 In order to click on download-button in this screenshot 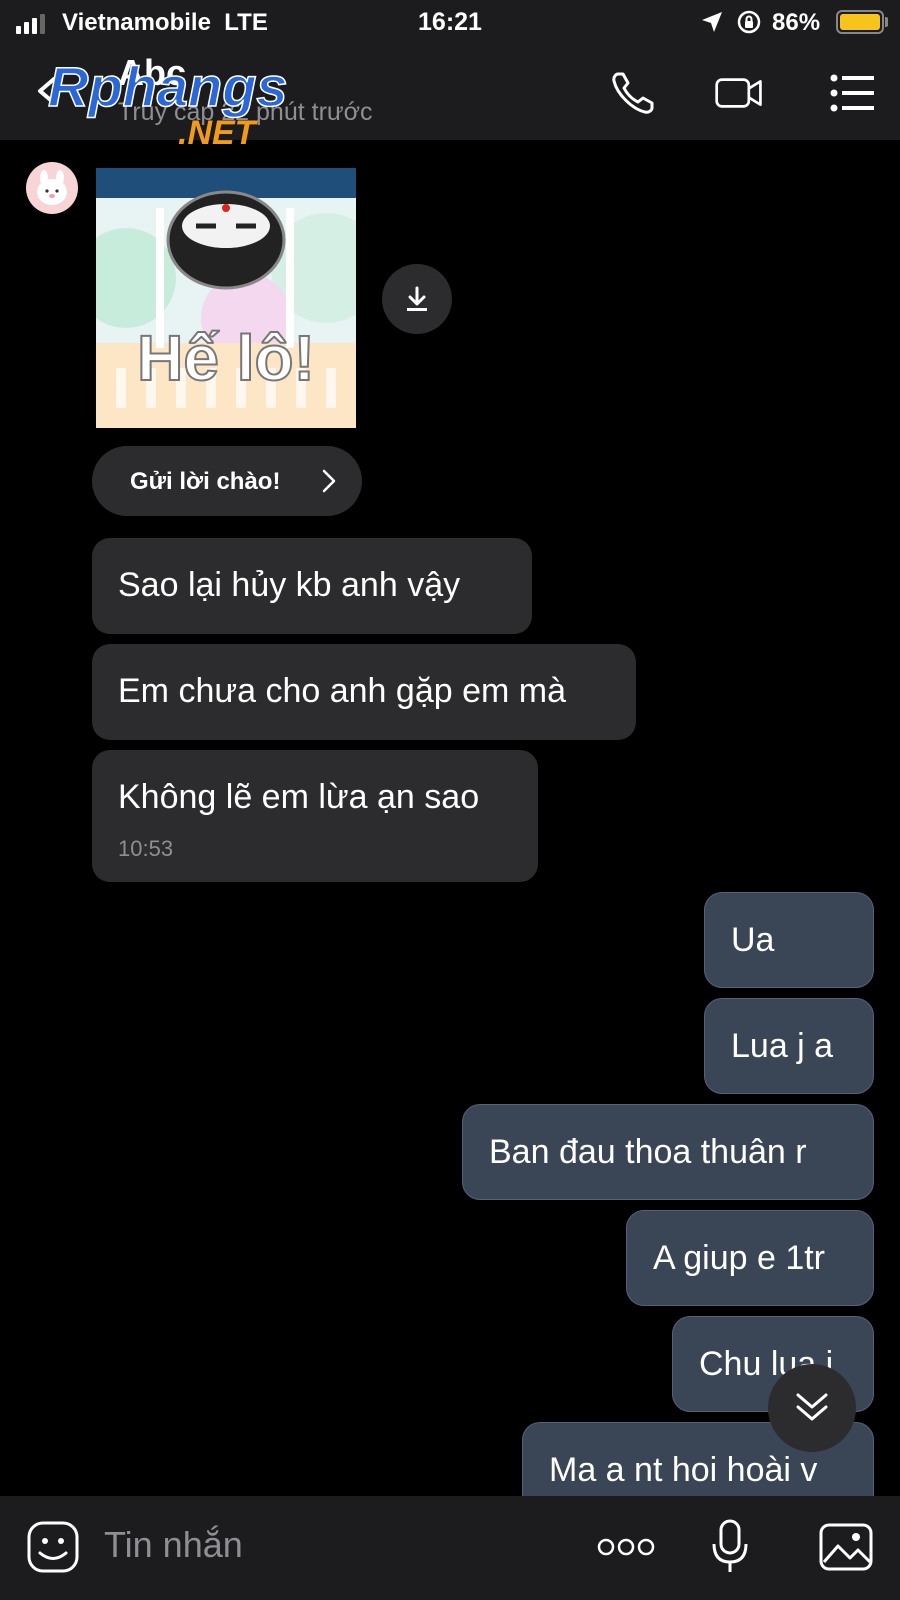, I will do `click(417, 299)`.